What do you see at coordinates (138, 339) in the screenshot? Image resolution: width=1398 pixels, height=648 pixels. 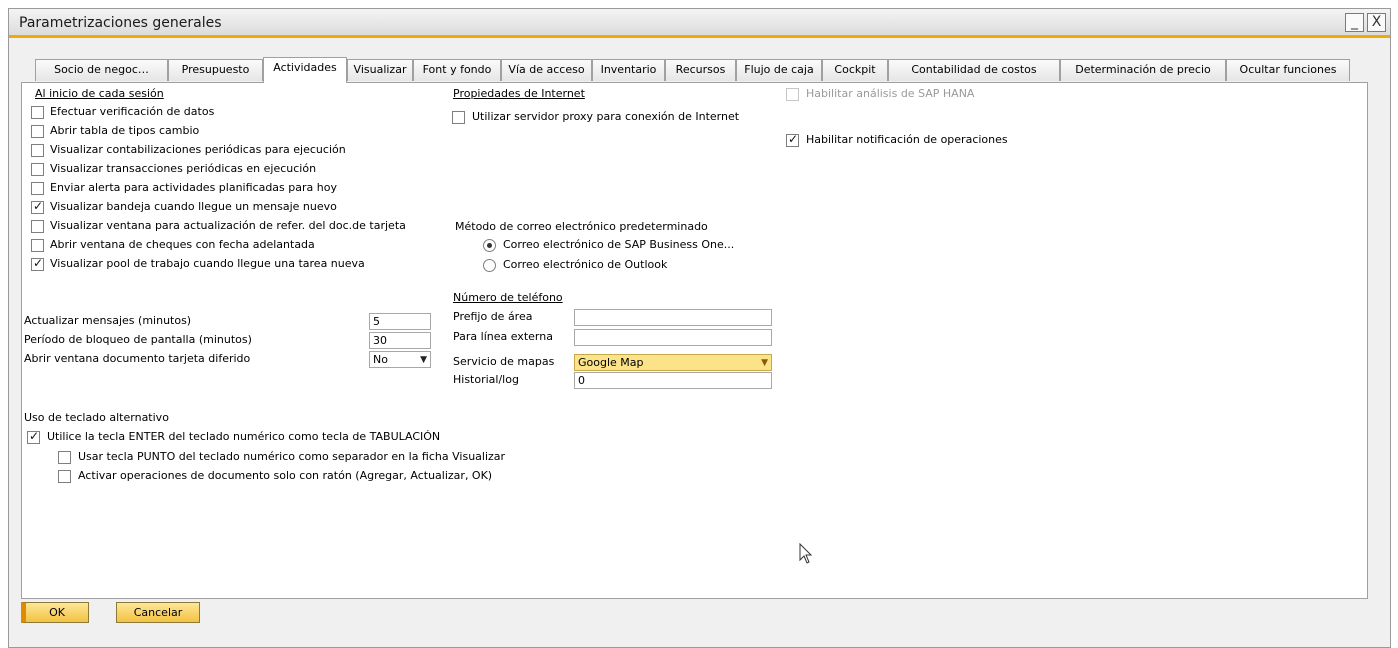 I see `setting-label: Período de bloqueo de pantalla (minutos)` at bounding box center [138, 339].